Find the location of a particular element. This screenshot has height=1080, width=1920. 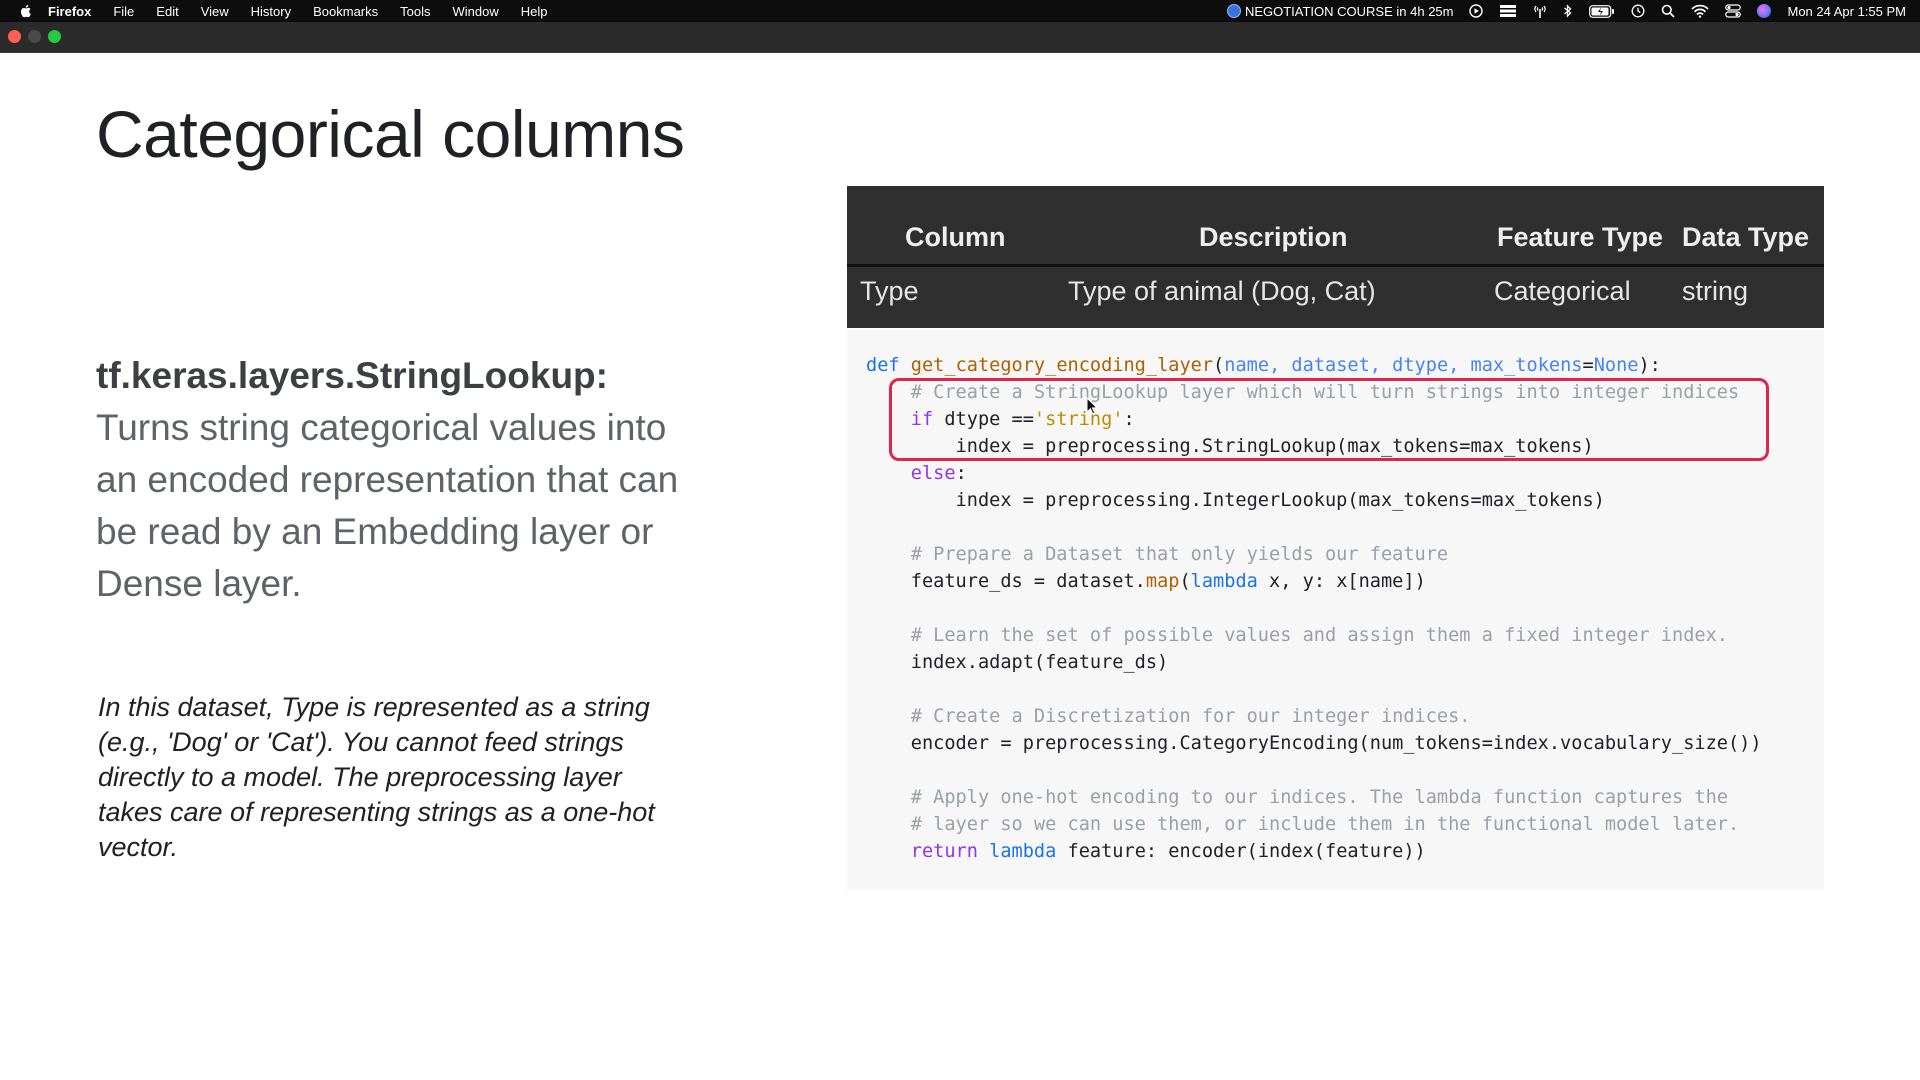

table-header-column: Column is located at coordinates (955, 237).